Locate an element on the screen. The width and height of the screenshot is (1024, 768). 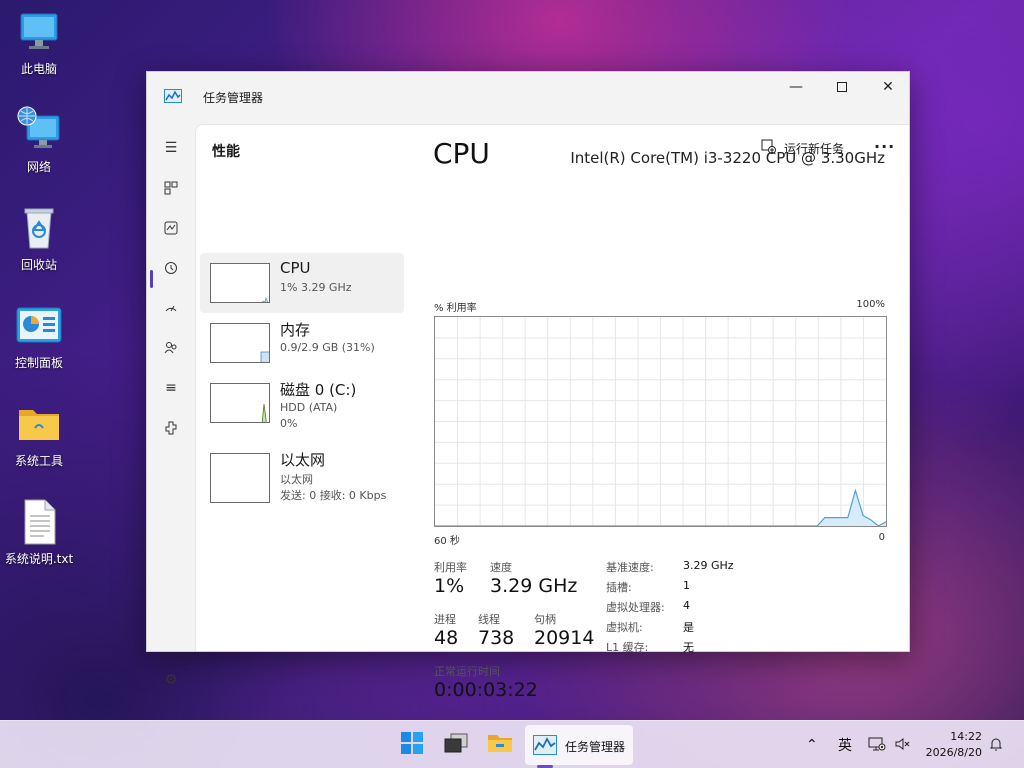
desktop-icon-system-tools: 系统工具 is located at coordinates (39, 434).